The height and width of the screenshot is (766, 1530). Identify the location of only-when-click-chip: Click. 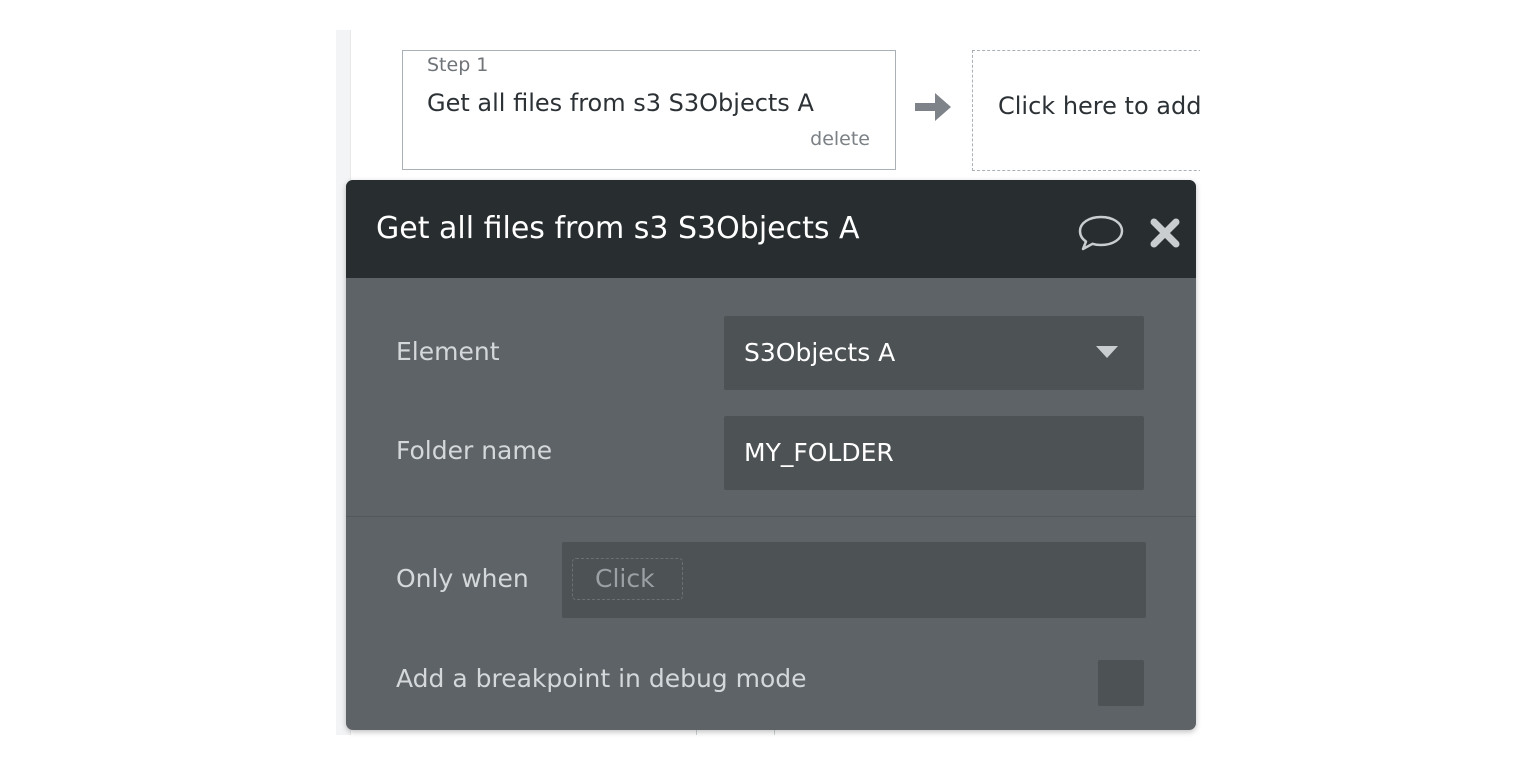
(627, 579).